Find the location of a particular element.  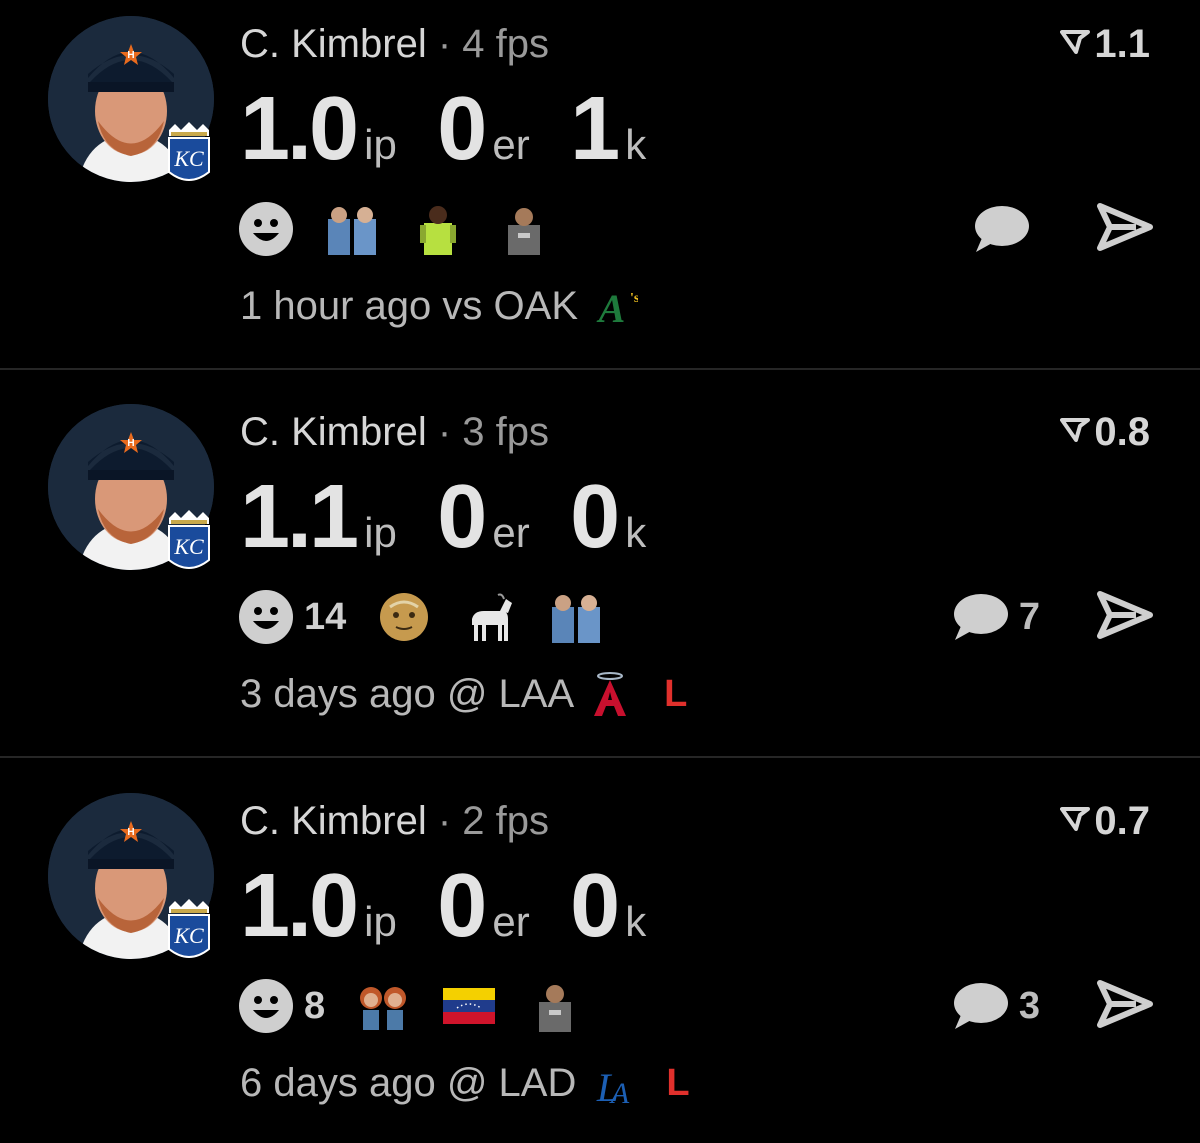

fps-label: 2 fps is located at coordinates (505, 821).